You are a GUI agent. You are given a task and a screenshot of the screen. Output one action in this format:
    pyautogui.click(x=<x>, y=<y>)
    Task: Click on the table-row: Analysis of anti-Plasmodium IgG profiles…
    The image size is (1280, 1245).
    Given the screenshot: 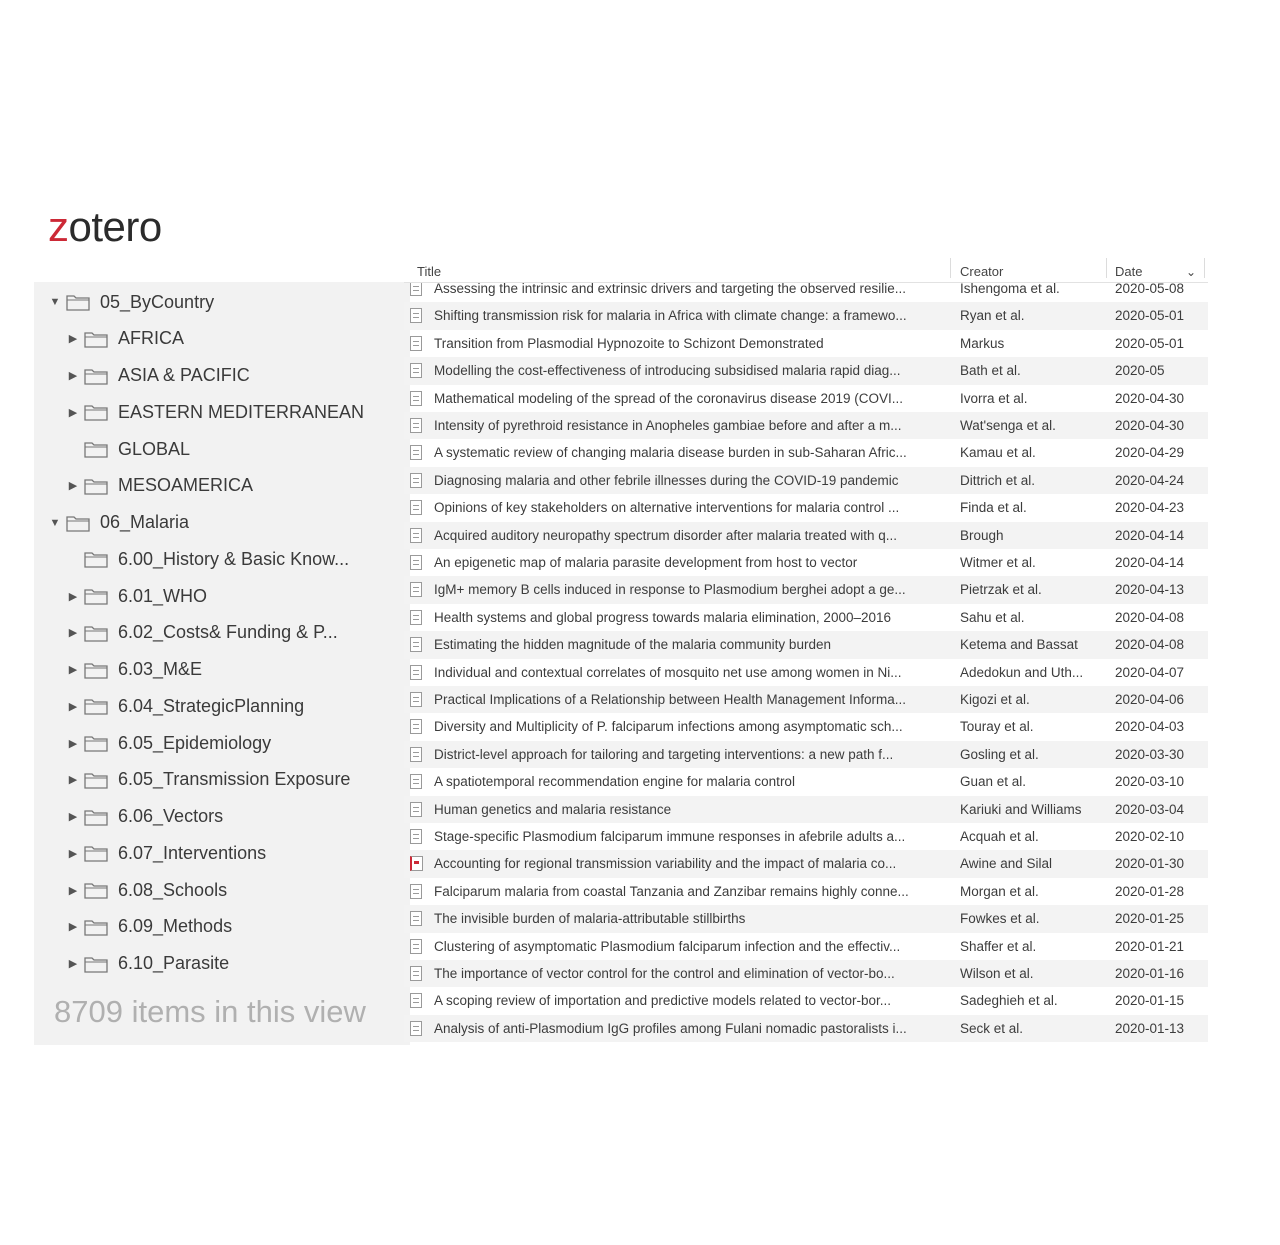 What is the action you would take?
    pyautogui.click(x=806, y=1028)
    